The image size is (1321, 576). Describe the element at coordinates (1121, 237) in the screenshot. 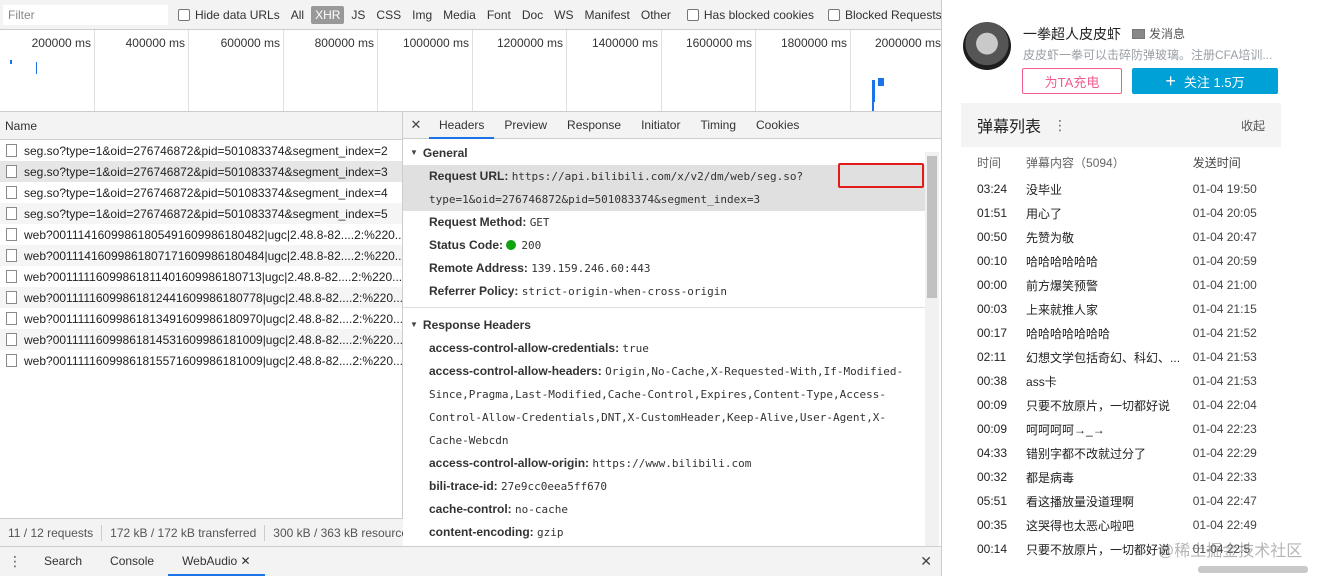

I see `danmaku-row: 00:50 先赞为敬 01-04 20:47` at that location.